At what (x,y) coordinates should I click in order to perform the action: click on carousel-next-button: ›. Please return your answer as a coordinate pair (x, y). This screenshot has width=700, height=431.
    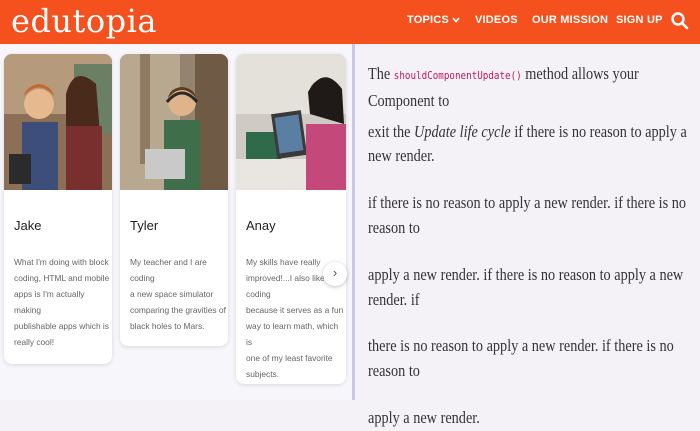
    Looking at the image, I should click on (335, 274).